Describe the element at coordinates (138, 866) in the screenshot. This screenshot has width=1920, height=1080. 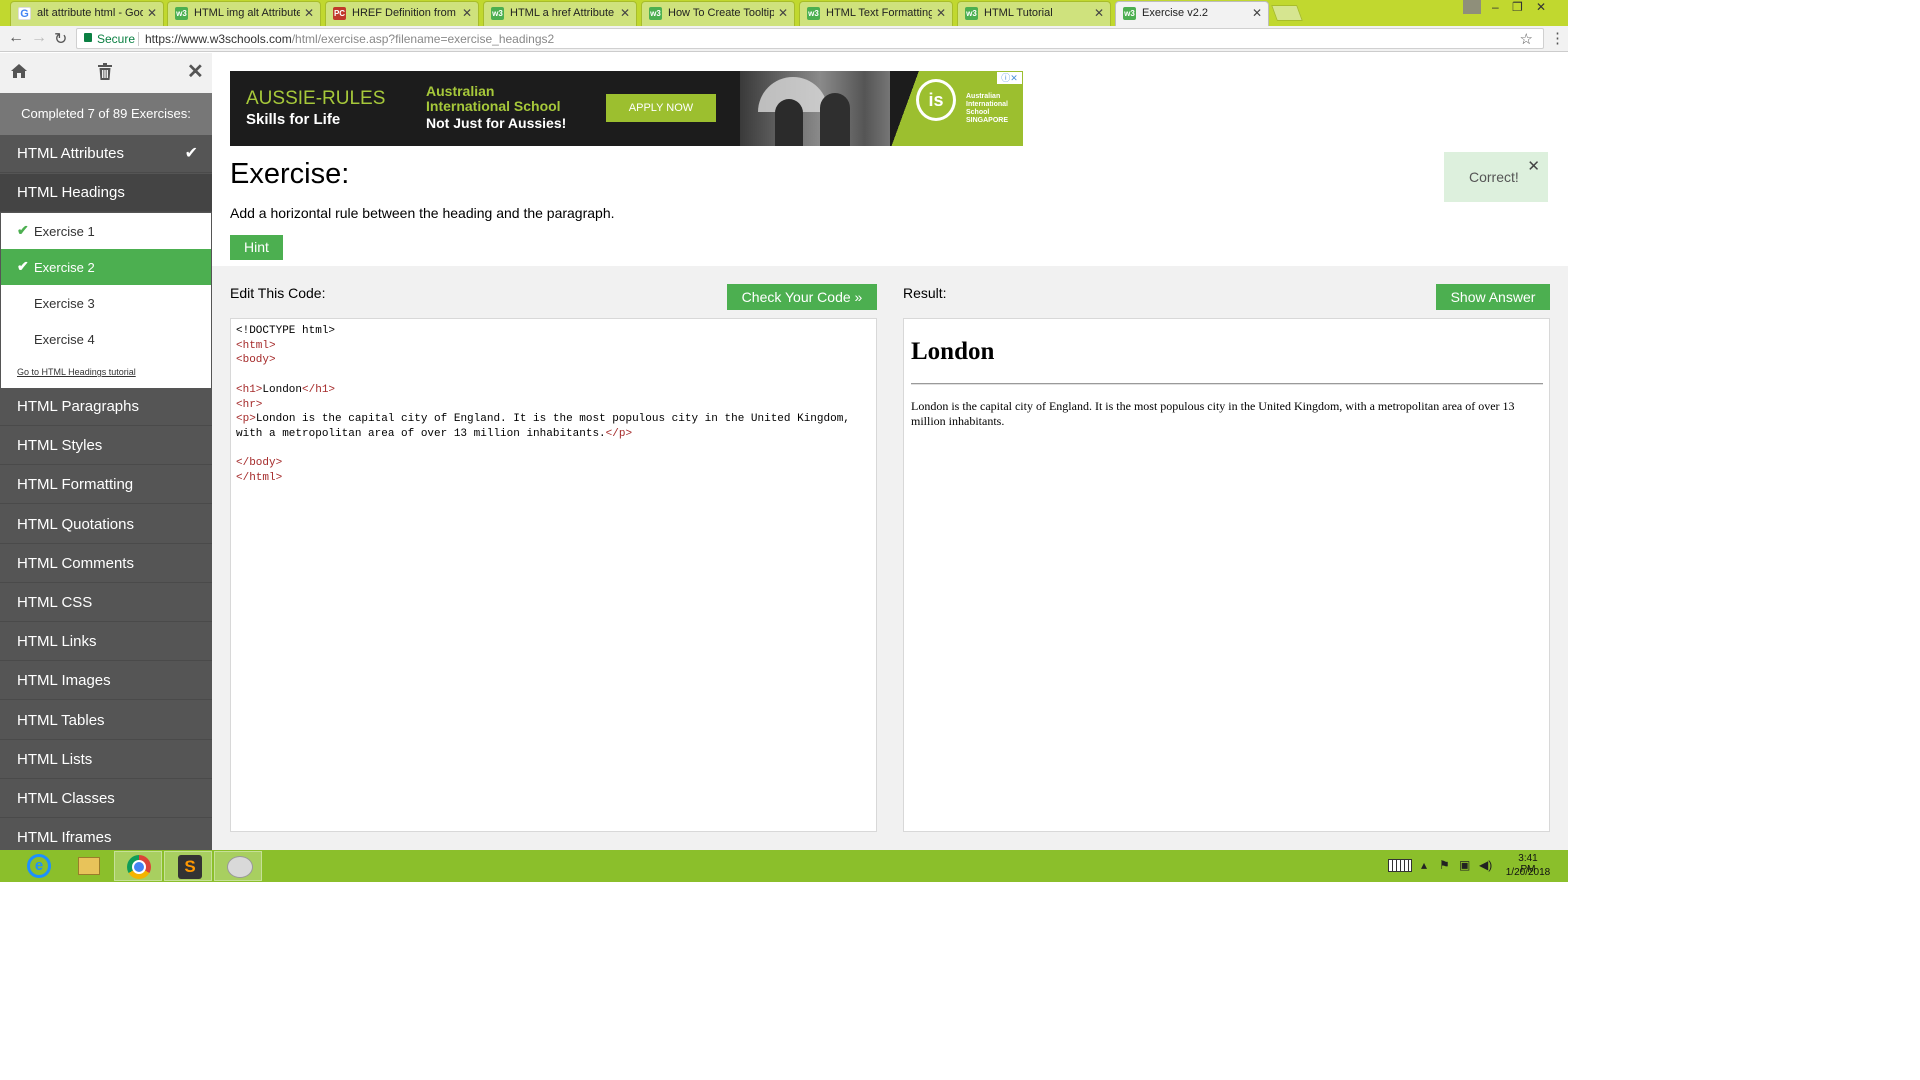
I see `taskbar-chrome` at that location.